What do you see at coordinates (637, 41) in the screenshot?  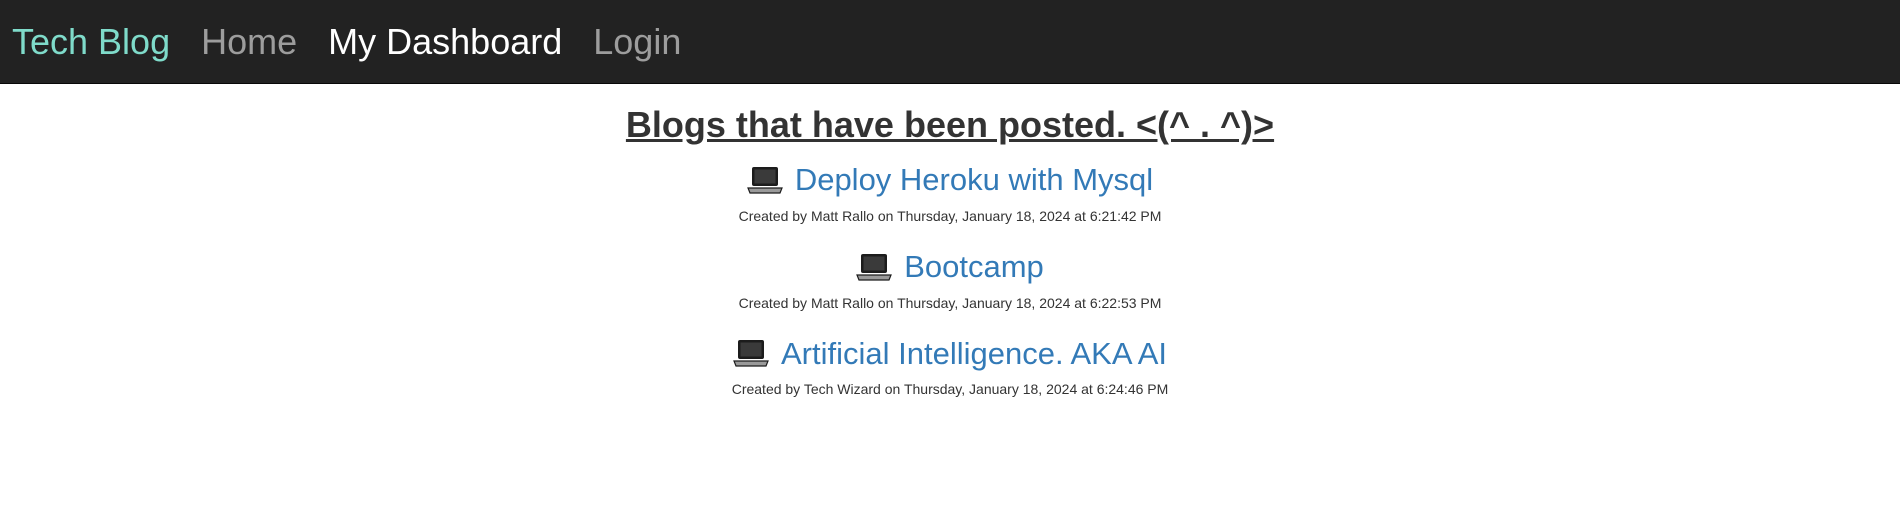 I see `nav-link-login: Login` at bounding box center [637, 41].